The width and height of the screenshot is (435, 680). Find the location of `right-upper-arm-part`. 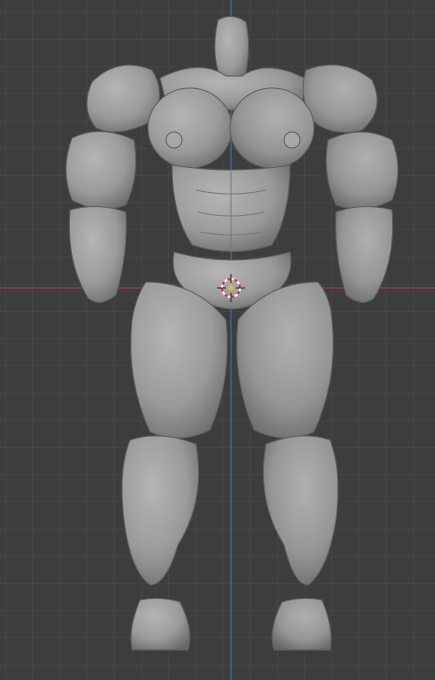

right-upper-arm-part is located at coordinates (362, 170).